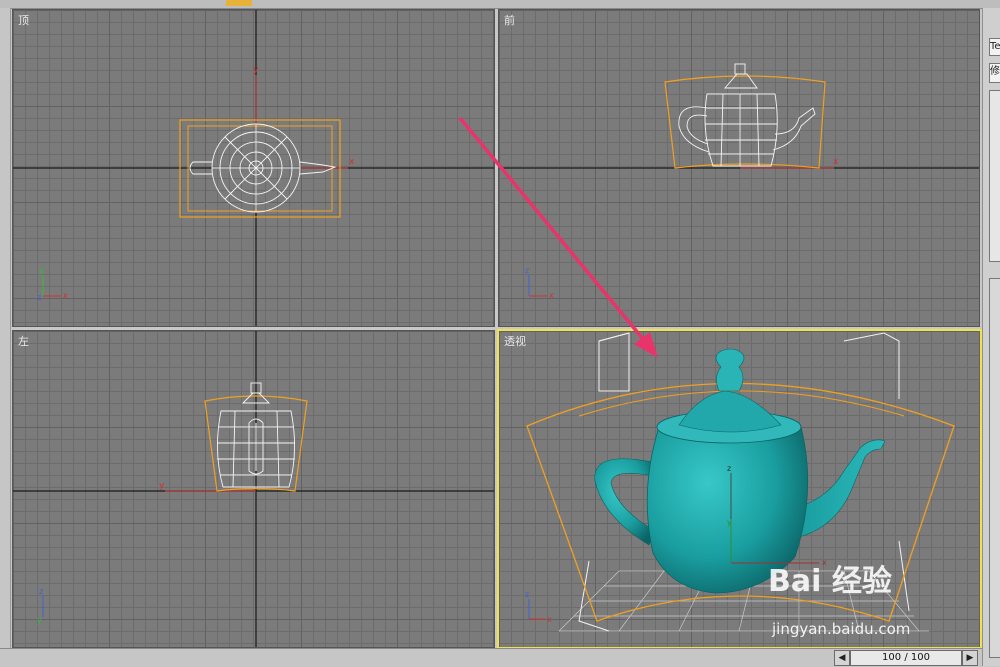  I want to click on perspective-axis-tripod: z x, so click(538, 607).